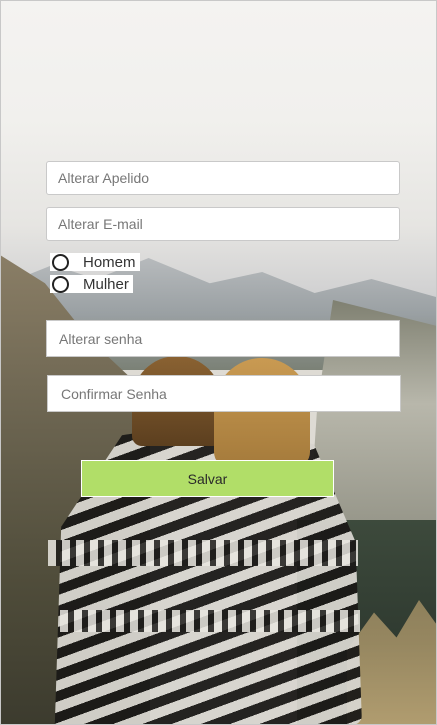  What do you see at coordinates (106, 284) in the screenshot?
I see `gender-option-label: Mulher` at bounding box center [106, 284].